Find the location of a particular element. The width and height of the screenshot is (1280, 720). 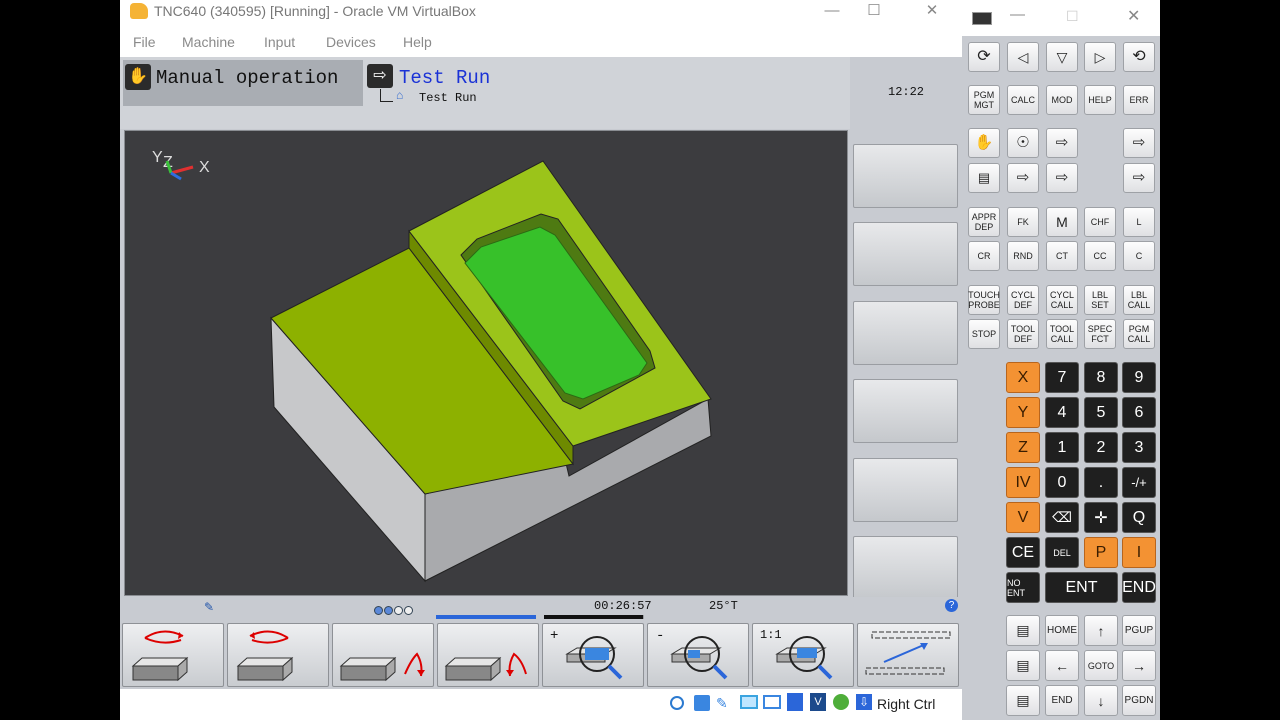

key-7: 7 is located at coordinates (1062, 377).